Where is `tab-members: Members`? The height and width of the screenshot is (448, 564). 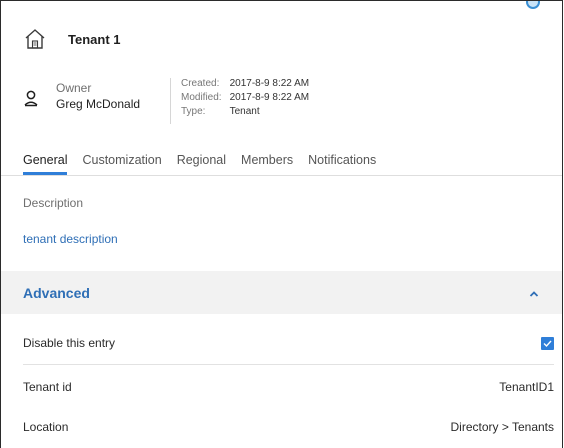
tab-members: Members is located at coordinates (267, 163).